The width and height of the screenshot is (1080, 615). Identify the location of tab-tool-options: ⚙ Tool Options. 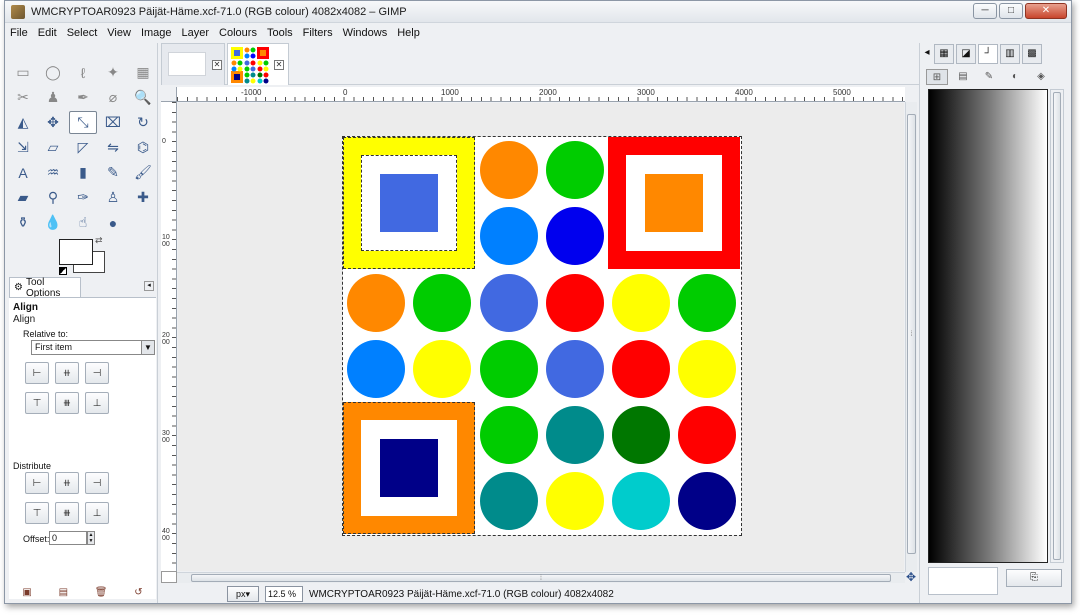
(45, 288).